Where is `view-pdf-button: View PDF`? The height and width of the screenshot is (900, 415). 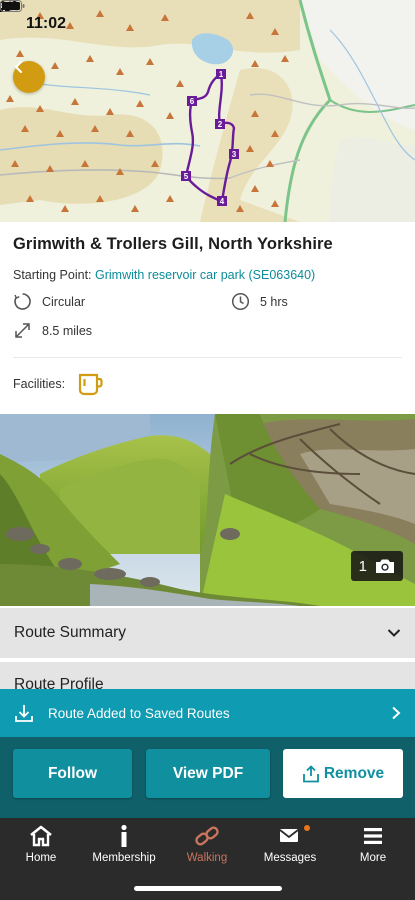
view-pdf-button: View PDF is located at coordinates (208, 773).